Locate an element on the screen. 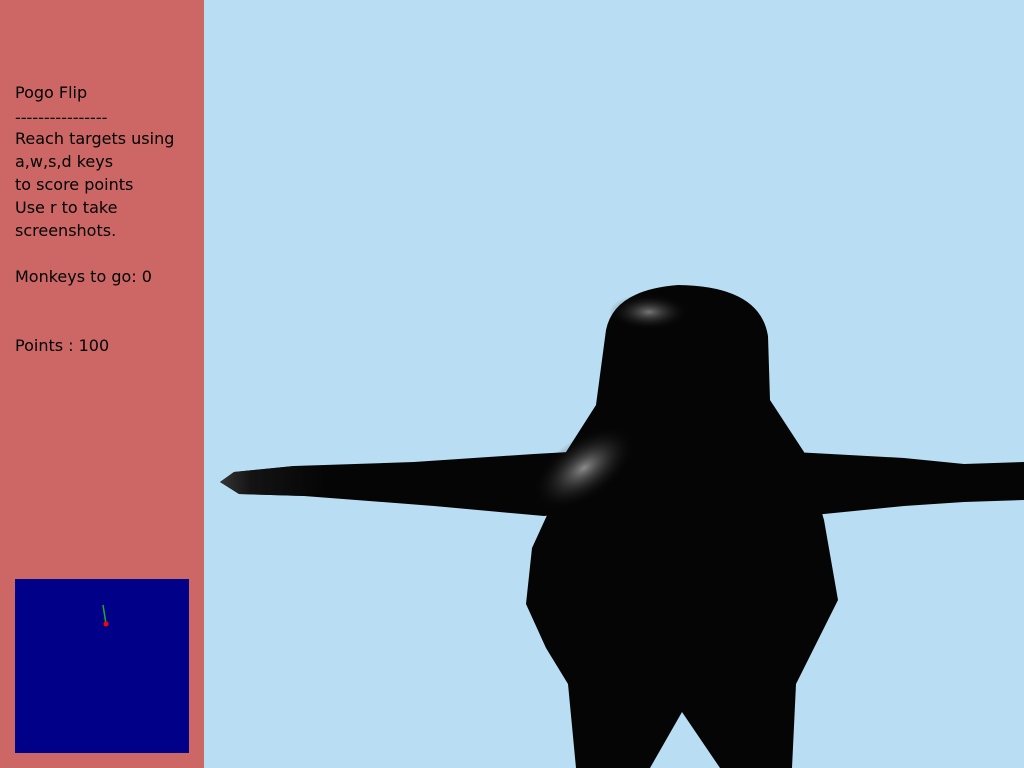 Image resolution: width=1024 pixels, height=768 pixels. penguin-right-arm is located at coordinates (909, 484).